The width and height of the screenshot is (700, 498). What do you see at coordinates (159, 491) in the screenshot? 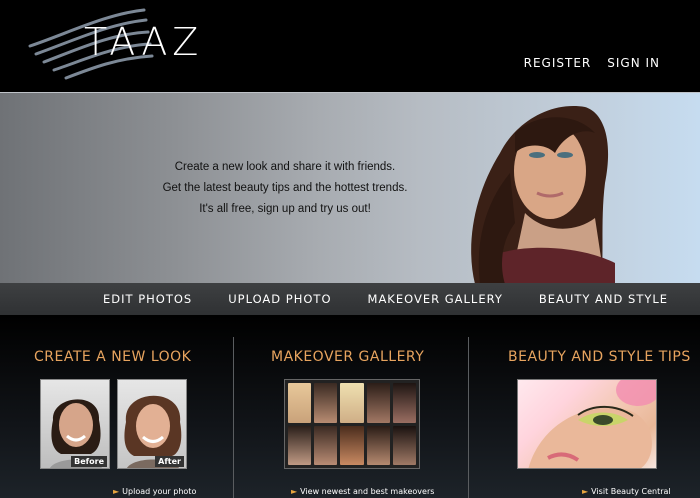
I see `upload-link-text: Upload your photo` at bounding box center [159, 491].